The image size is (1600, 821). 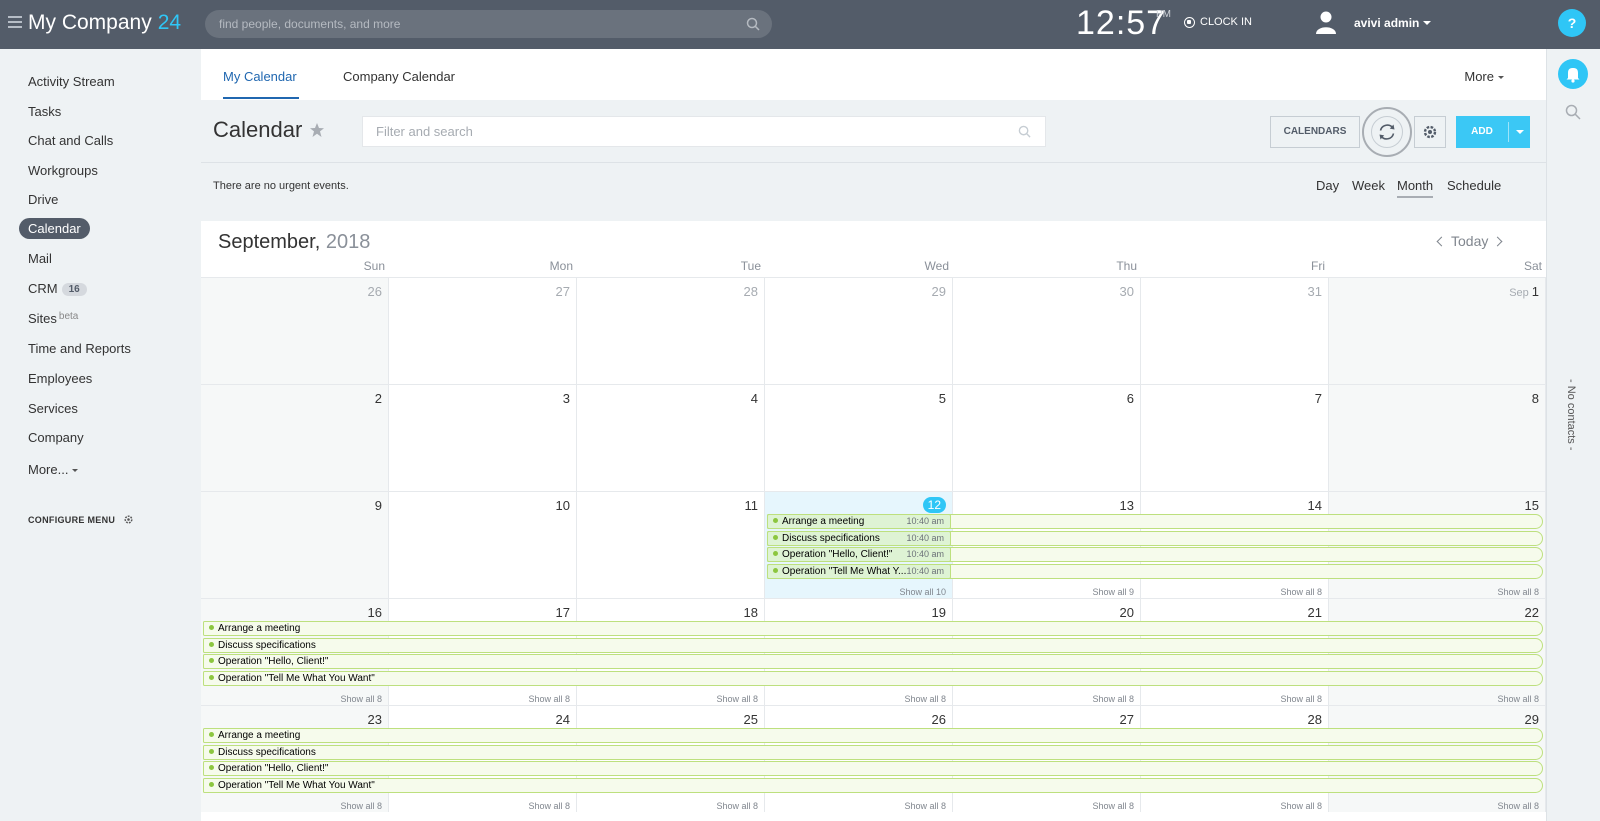 I want to click on calendar-day: 5, so click(x=859, y=437).